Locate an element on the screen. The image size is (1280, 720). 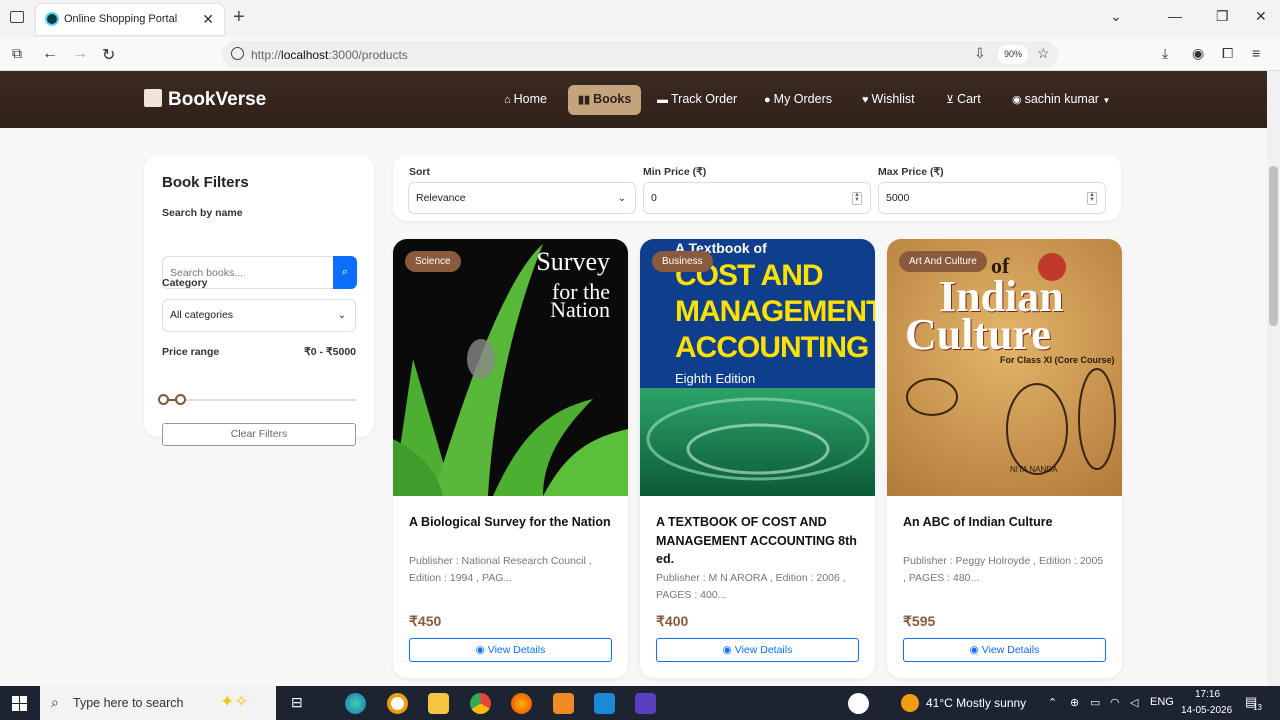
taskbar-search: ⌕ Type here to search ✦✧ is located at coordinates (158, 703).